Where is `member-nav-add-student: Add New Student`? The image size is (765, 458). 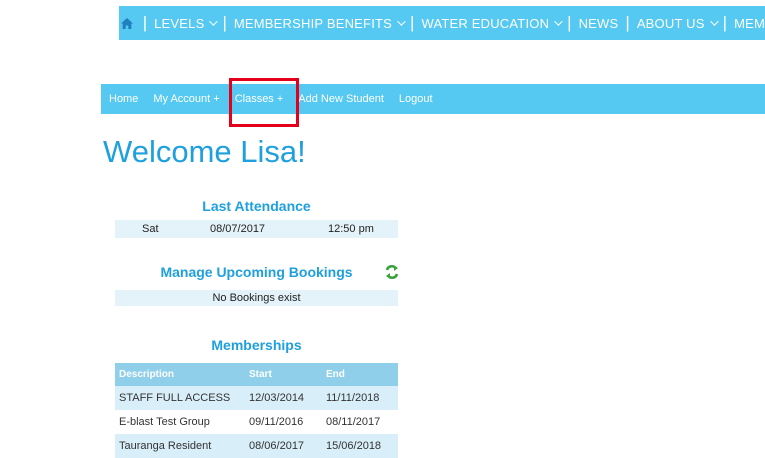
member-nav-add-student: Add New Student is located at coordinates (341, 99).